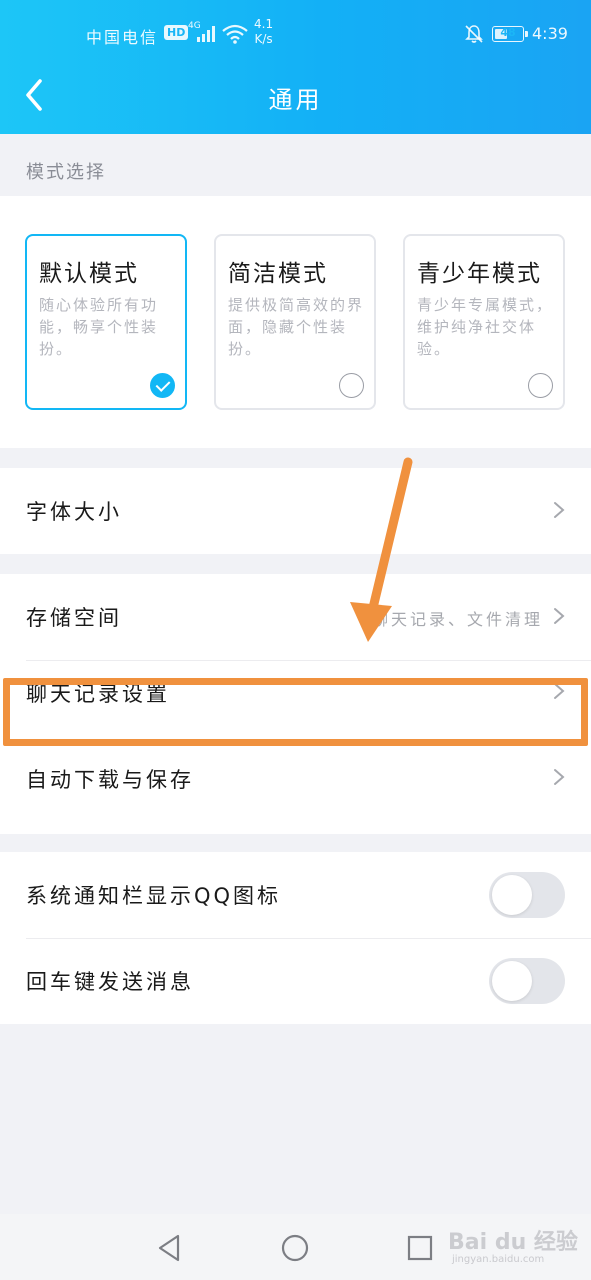 The width and height of the screenshot is (591, 1280). Describe the element at coordinates (474, 34) in the screenshot. I see `mute-bell-icon` at that location.